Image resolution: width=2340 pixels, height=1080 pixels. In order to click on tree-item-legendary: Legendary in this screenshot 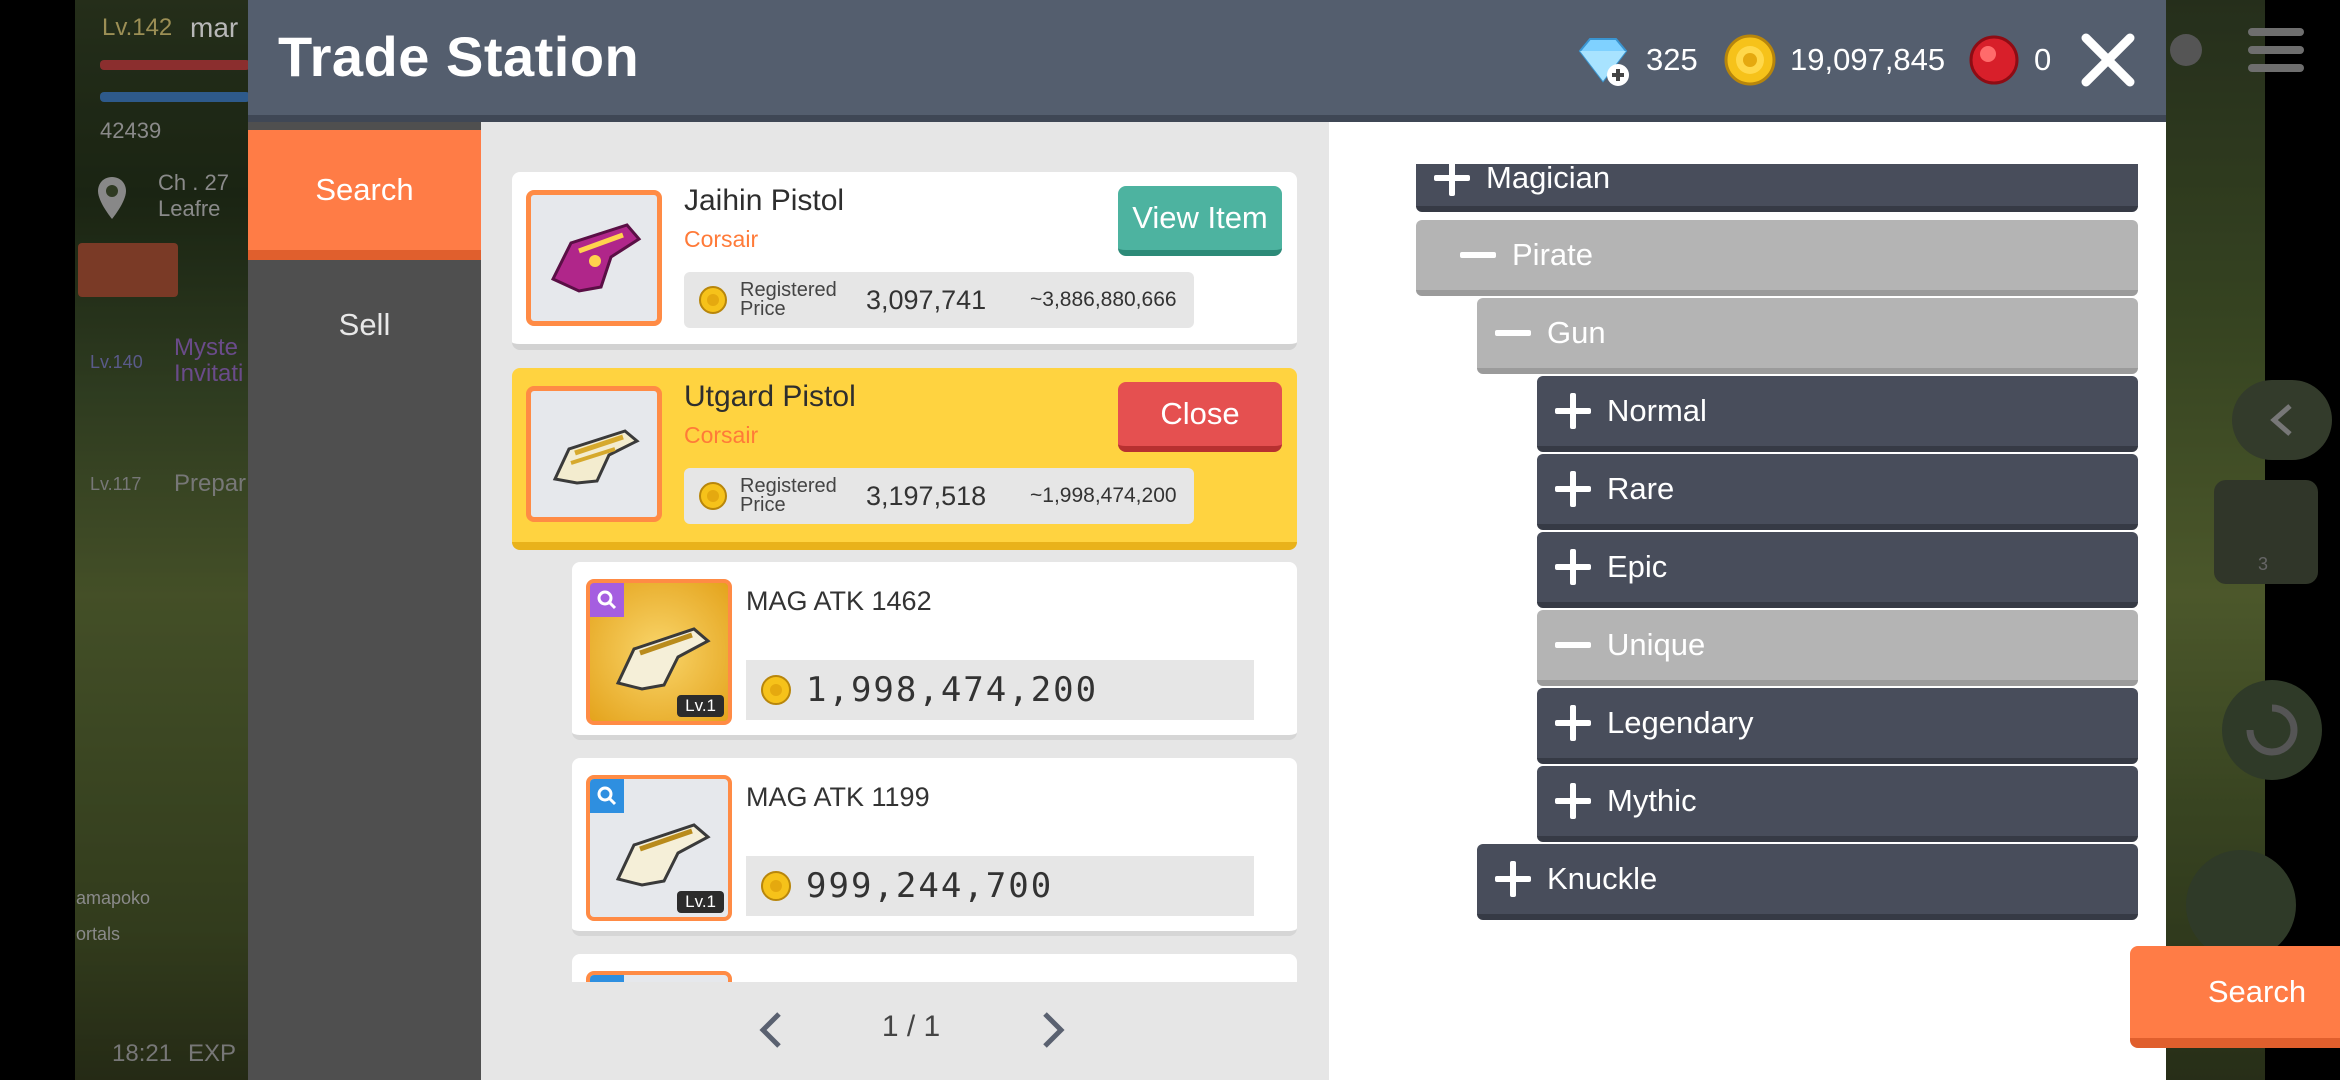, I will do `click(1837, 726)`.